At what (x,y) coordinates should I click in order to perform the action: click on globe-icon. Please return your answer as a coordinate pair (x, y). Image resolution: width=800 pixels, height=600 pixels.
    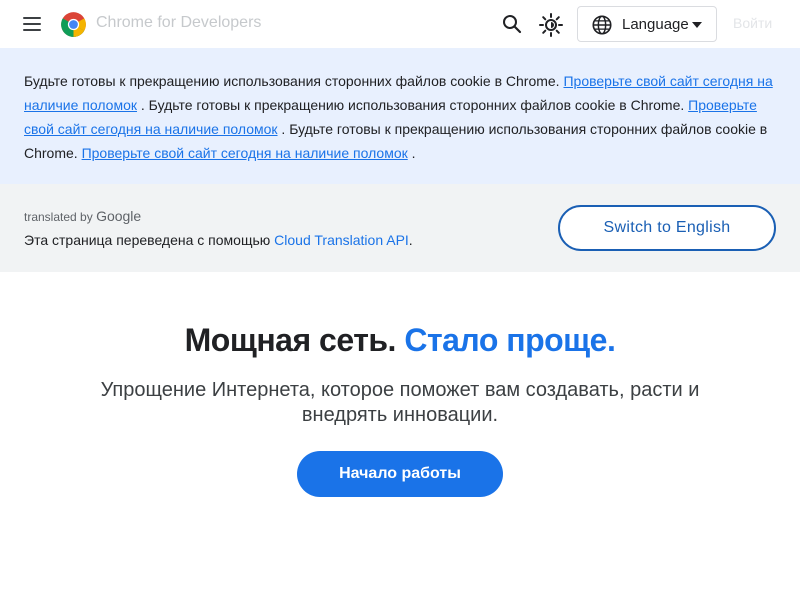
    Looking at the image, I should click on (602, 25).